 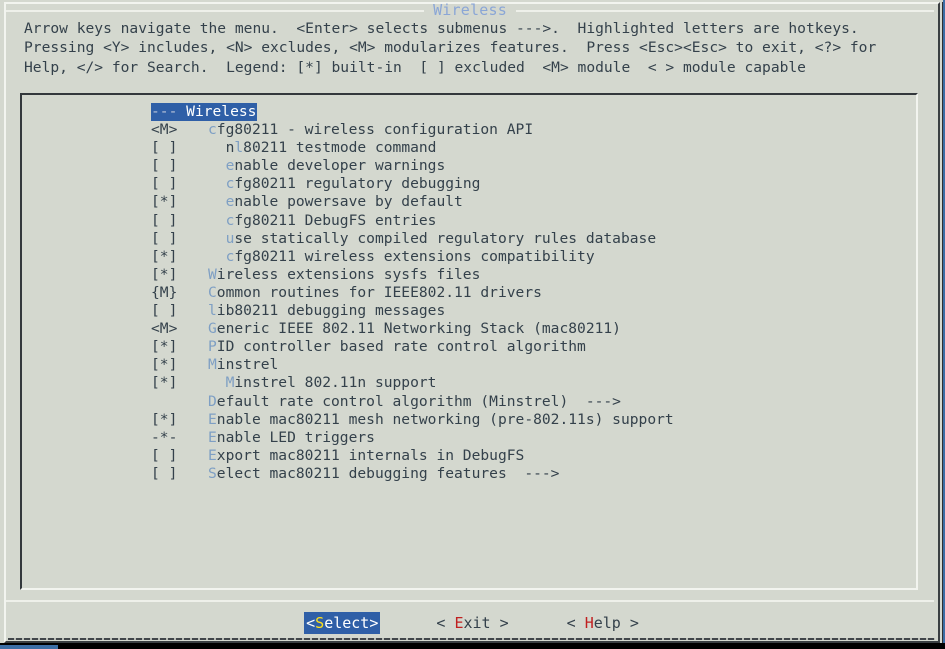 What do you see at coordinates (469, 112) in the screenshot?
I see `menu-item-selected: --- Wireless` at bounding box center [469, 112].